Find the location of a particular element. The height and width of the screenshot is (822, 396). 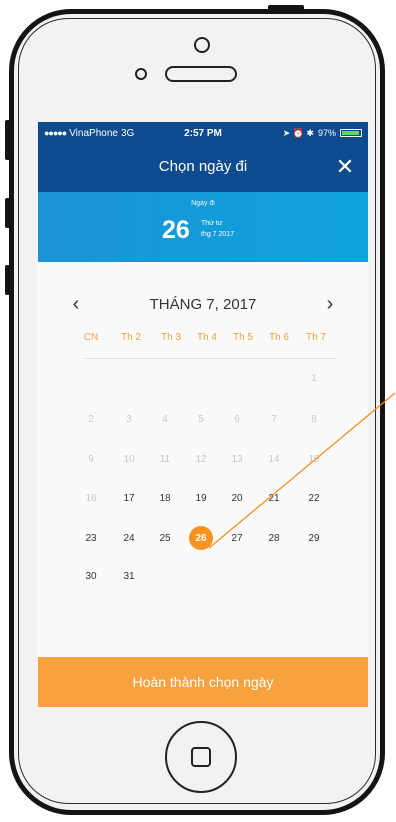

network-type: 3G is located at coordinates (127, 133).